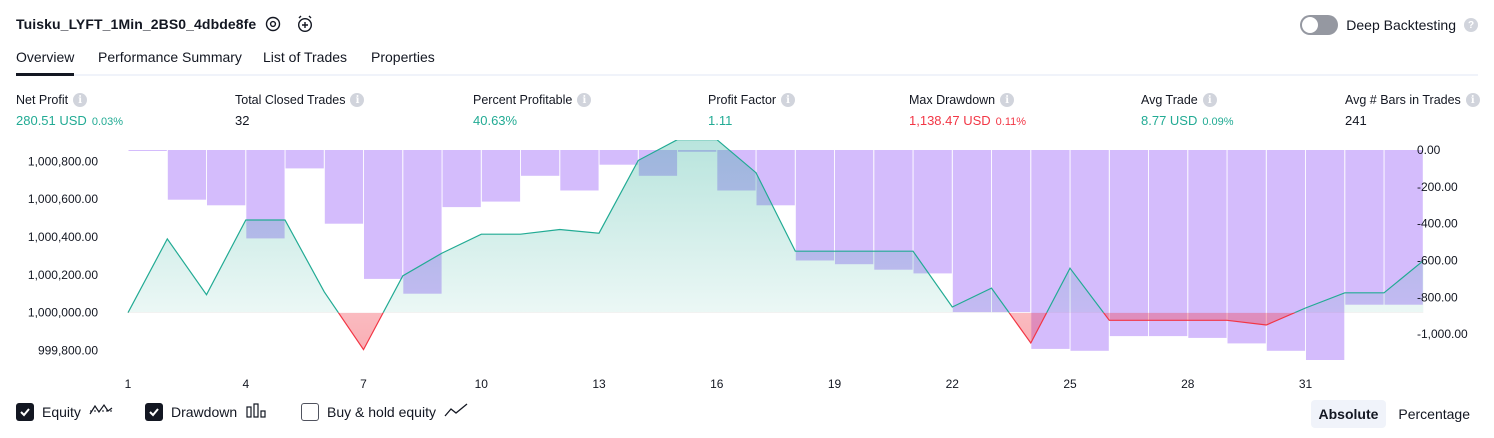  What do you see at coordinates (305, 24) in the screenshot?
I see `add-alert-icon` at bounding box center [305, 24].